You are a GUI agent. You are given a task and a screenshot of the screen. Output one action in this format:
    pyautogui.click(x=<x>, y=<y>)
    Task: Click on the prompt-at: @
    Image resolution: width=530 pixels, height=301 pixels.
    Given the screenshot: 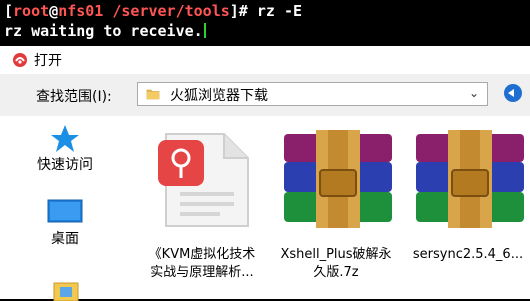 What is the action you would take?
    pyautogui.click(x=54, y=11)
    